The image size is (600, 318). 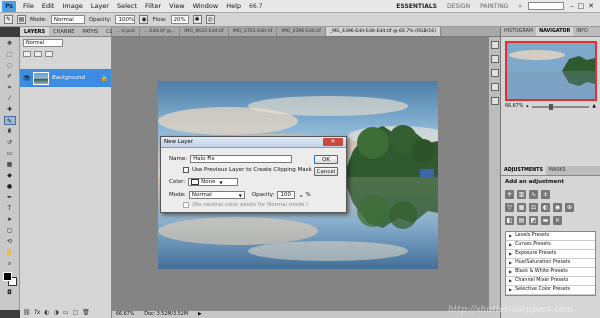 I want to click on close-icon: ✕, so click(x=591, y=6).